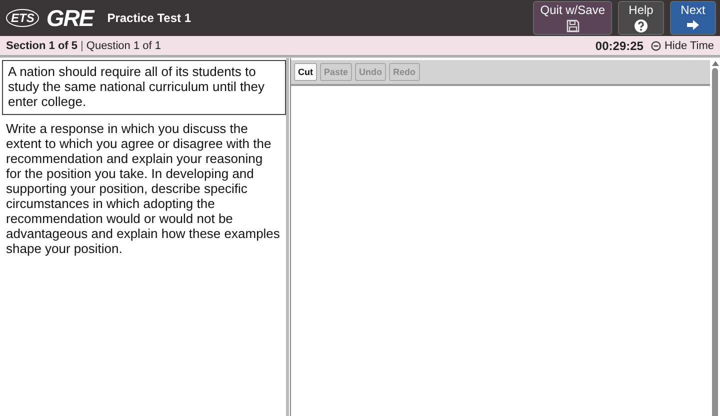  I want to click on timer: 00:29:25, so click(619, 45).